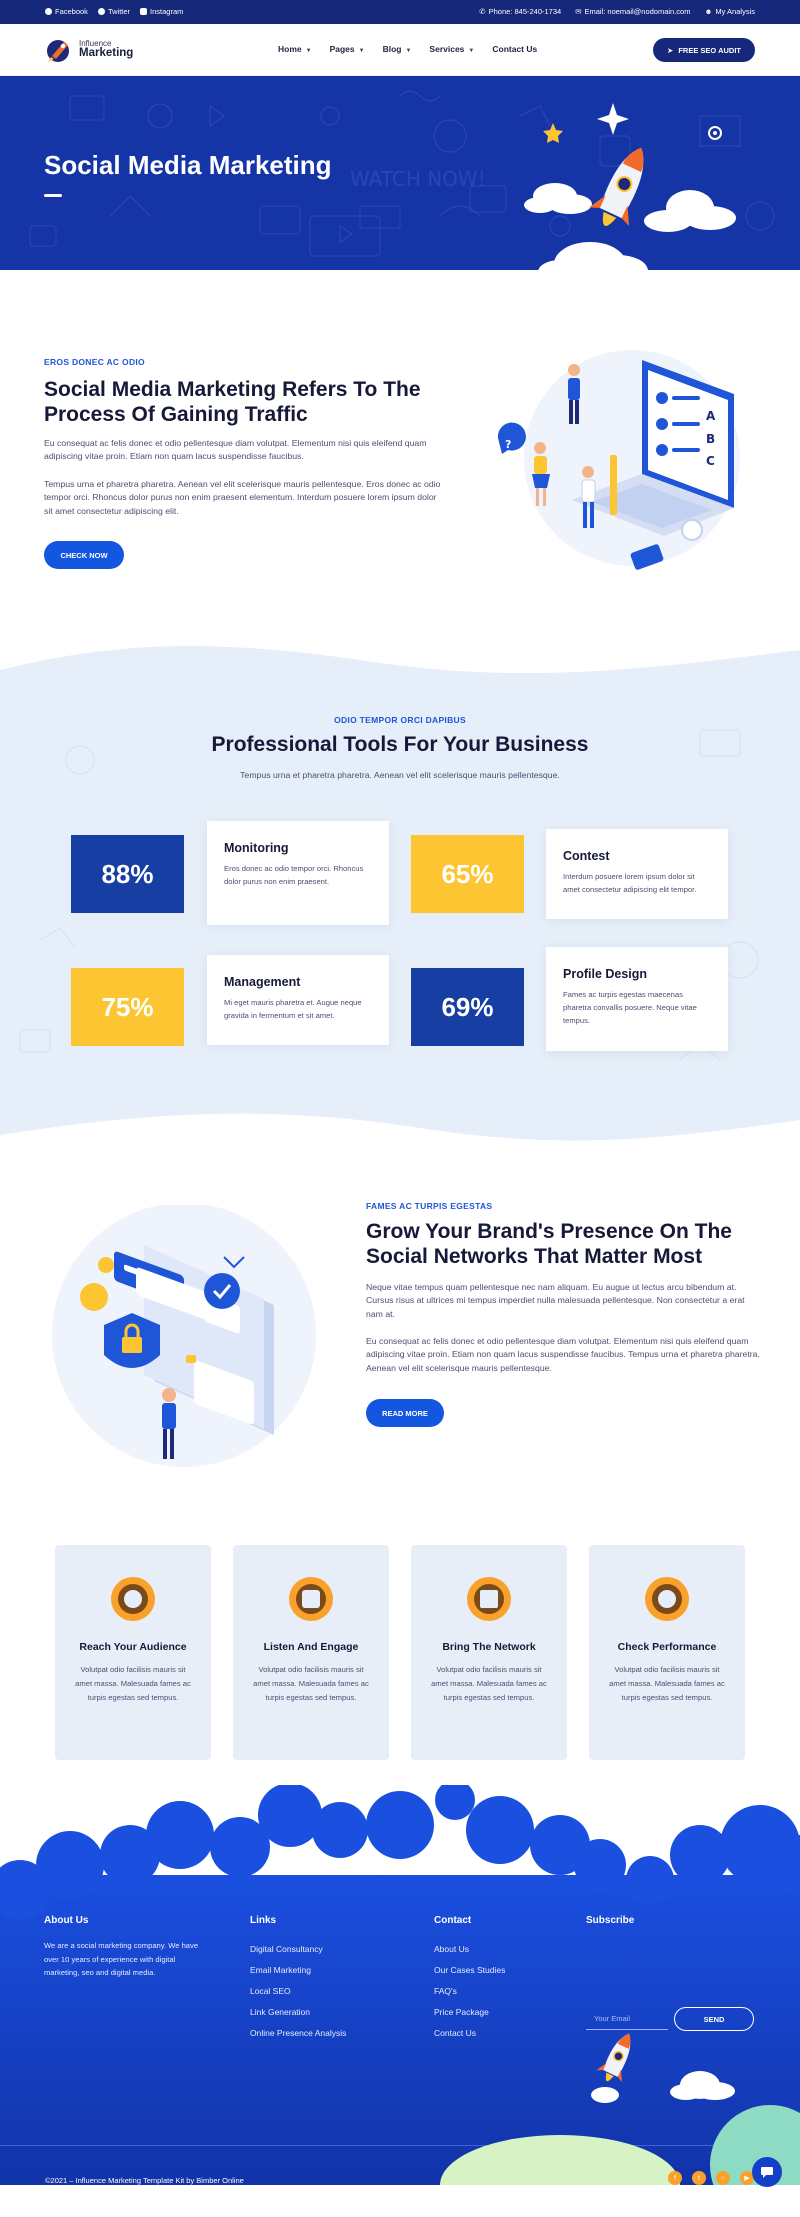 Image resolution: width=800 pixels, height=2217 pixels. I want to click on subscribe-send-button: SEND, so click(714, 2019).